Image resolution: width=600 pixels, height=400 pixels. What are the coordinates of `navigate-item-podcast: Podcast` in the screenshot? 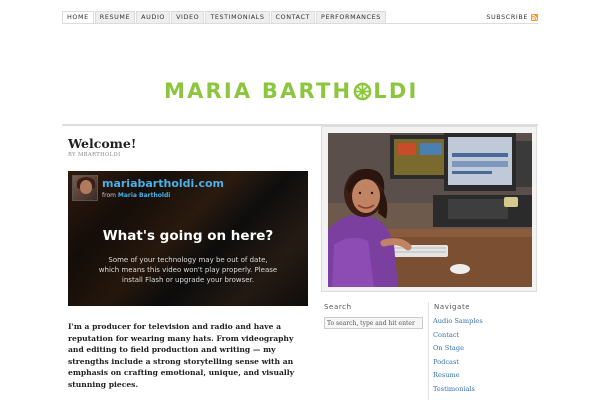 It's located at (458, 364).